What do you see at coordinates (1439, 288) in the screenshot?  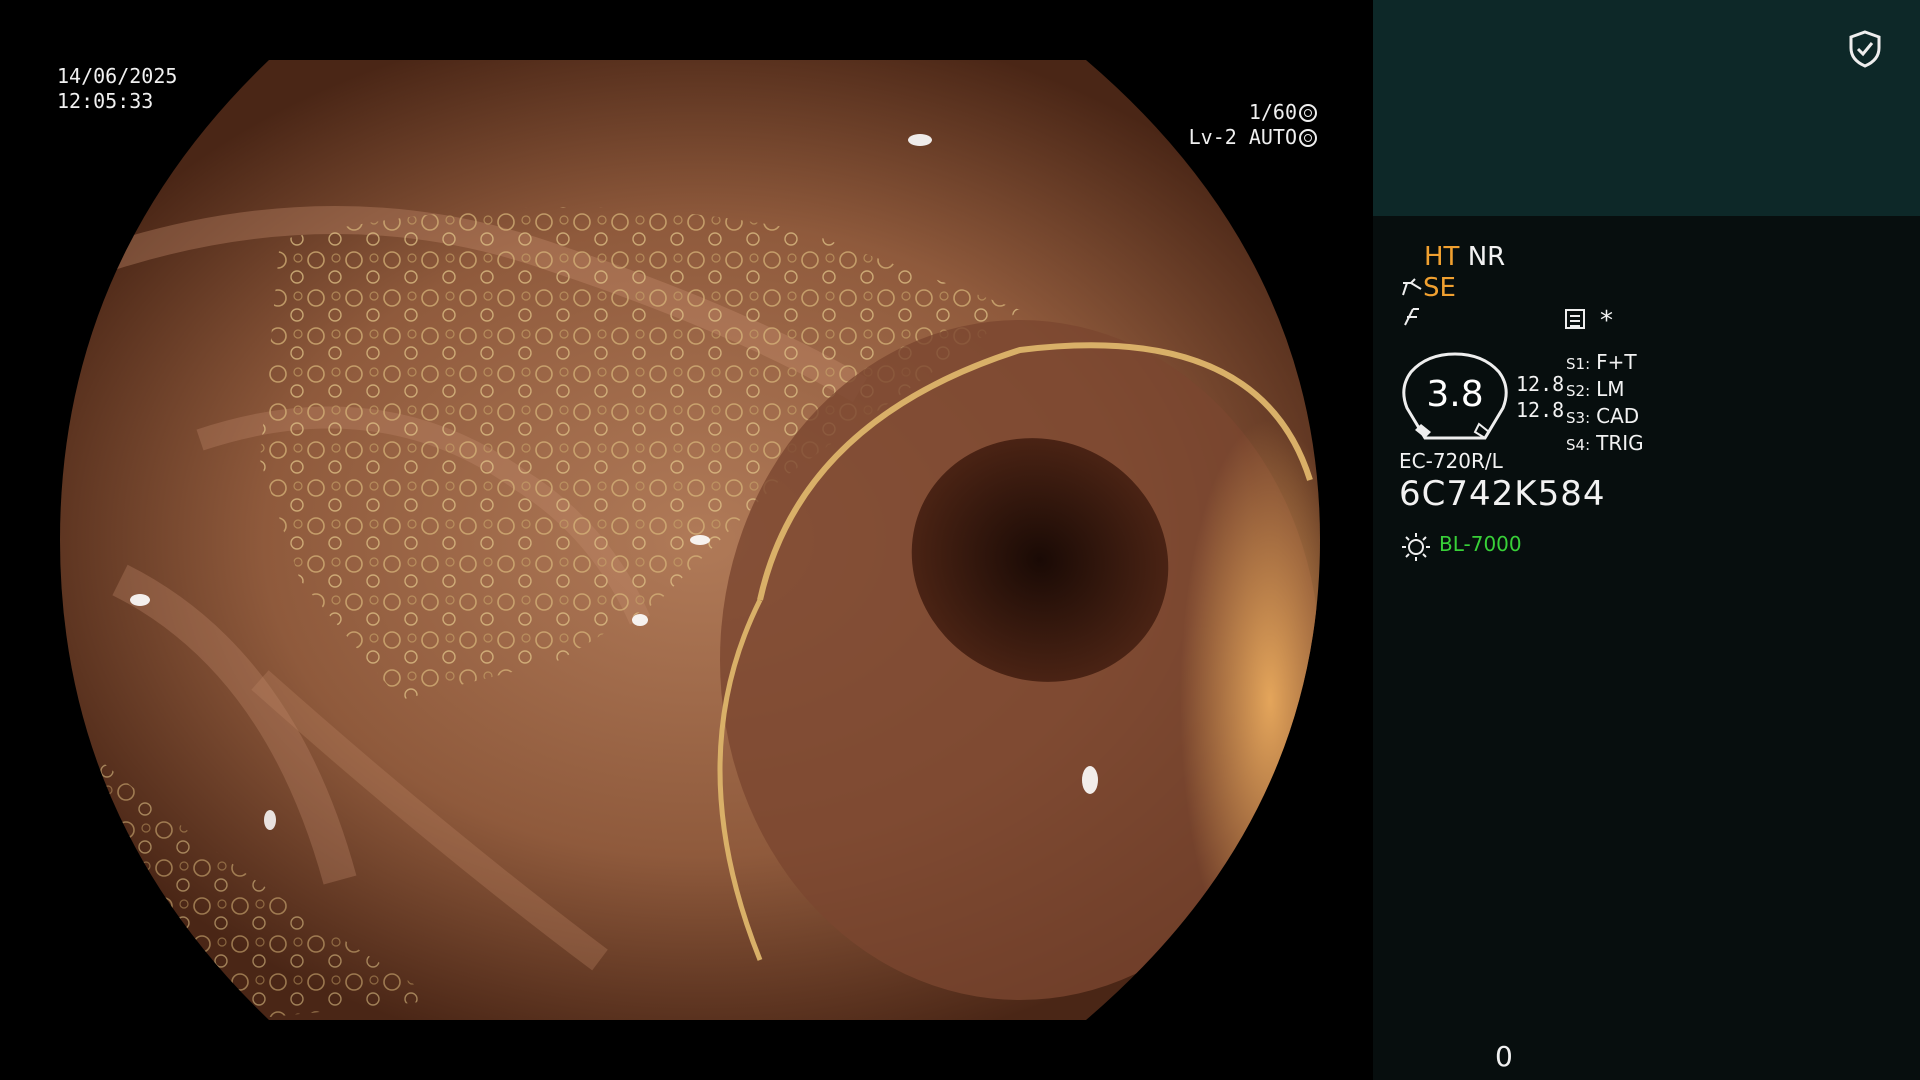 I see `se-label: SE` at bounding box center [1439, 288].